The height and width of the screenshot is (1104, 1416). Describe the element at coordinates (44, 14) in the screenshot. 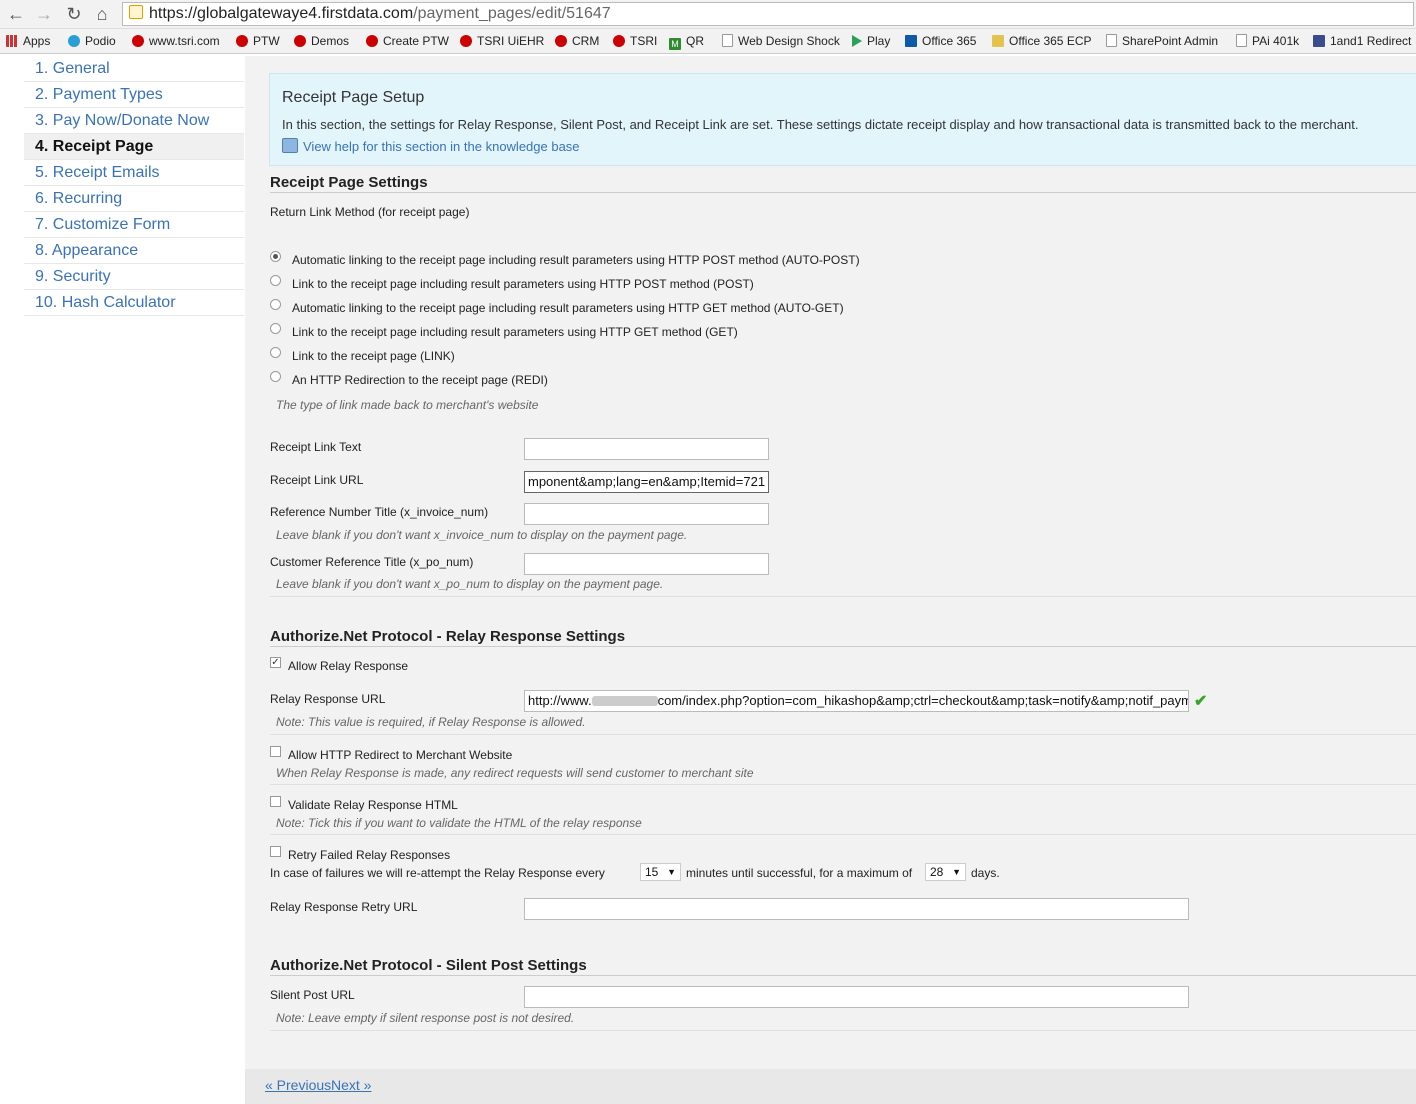

I see `forward-icon: →` at that location.